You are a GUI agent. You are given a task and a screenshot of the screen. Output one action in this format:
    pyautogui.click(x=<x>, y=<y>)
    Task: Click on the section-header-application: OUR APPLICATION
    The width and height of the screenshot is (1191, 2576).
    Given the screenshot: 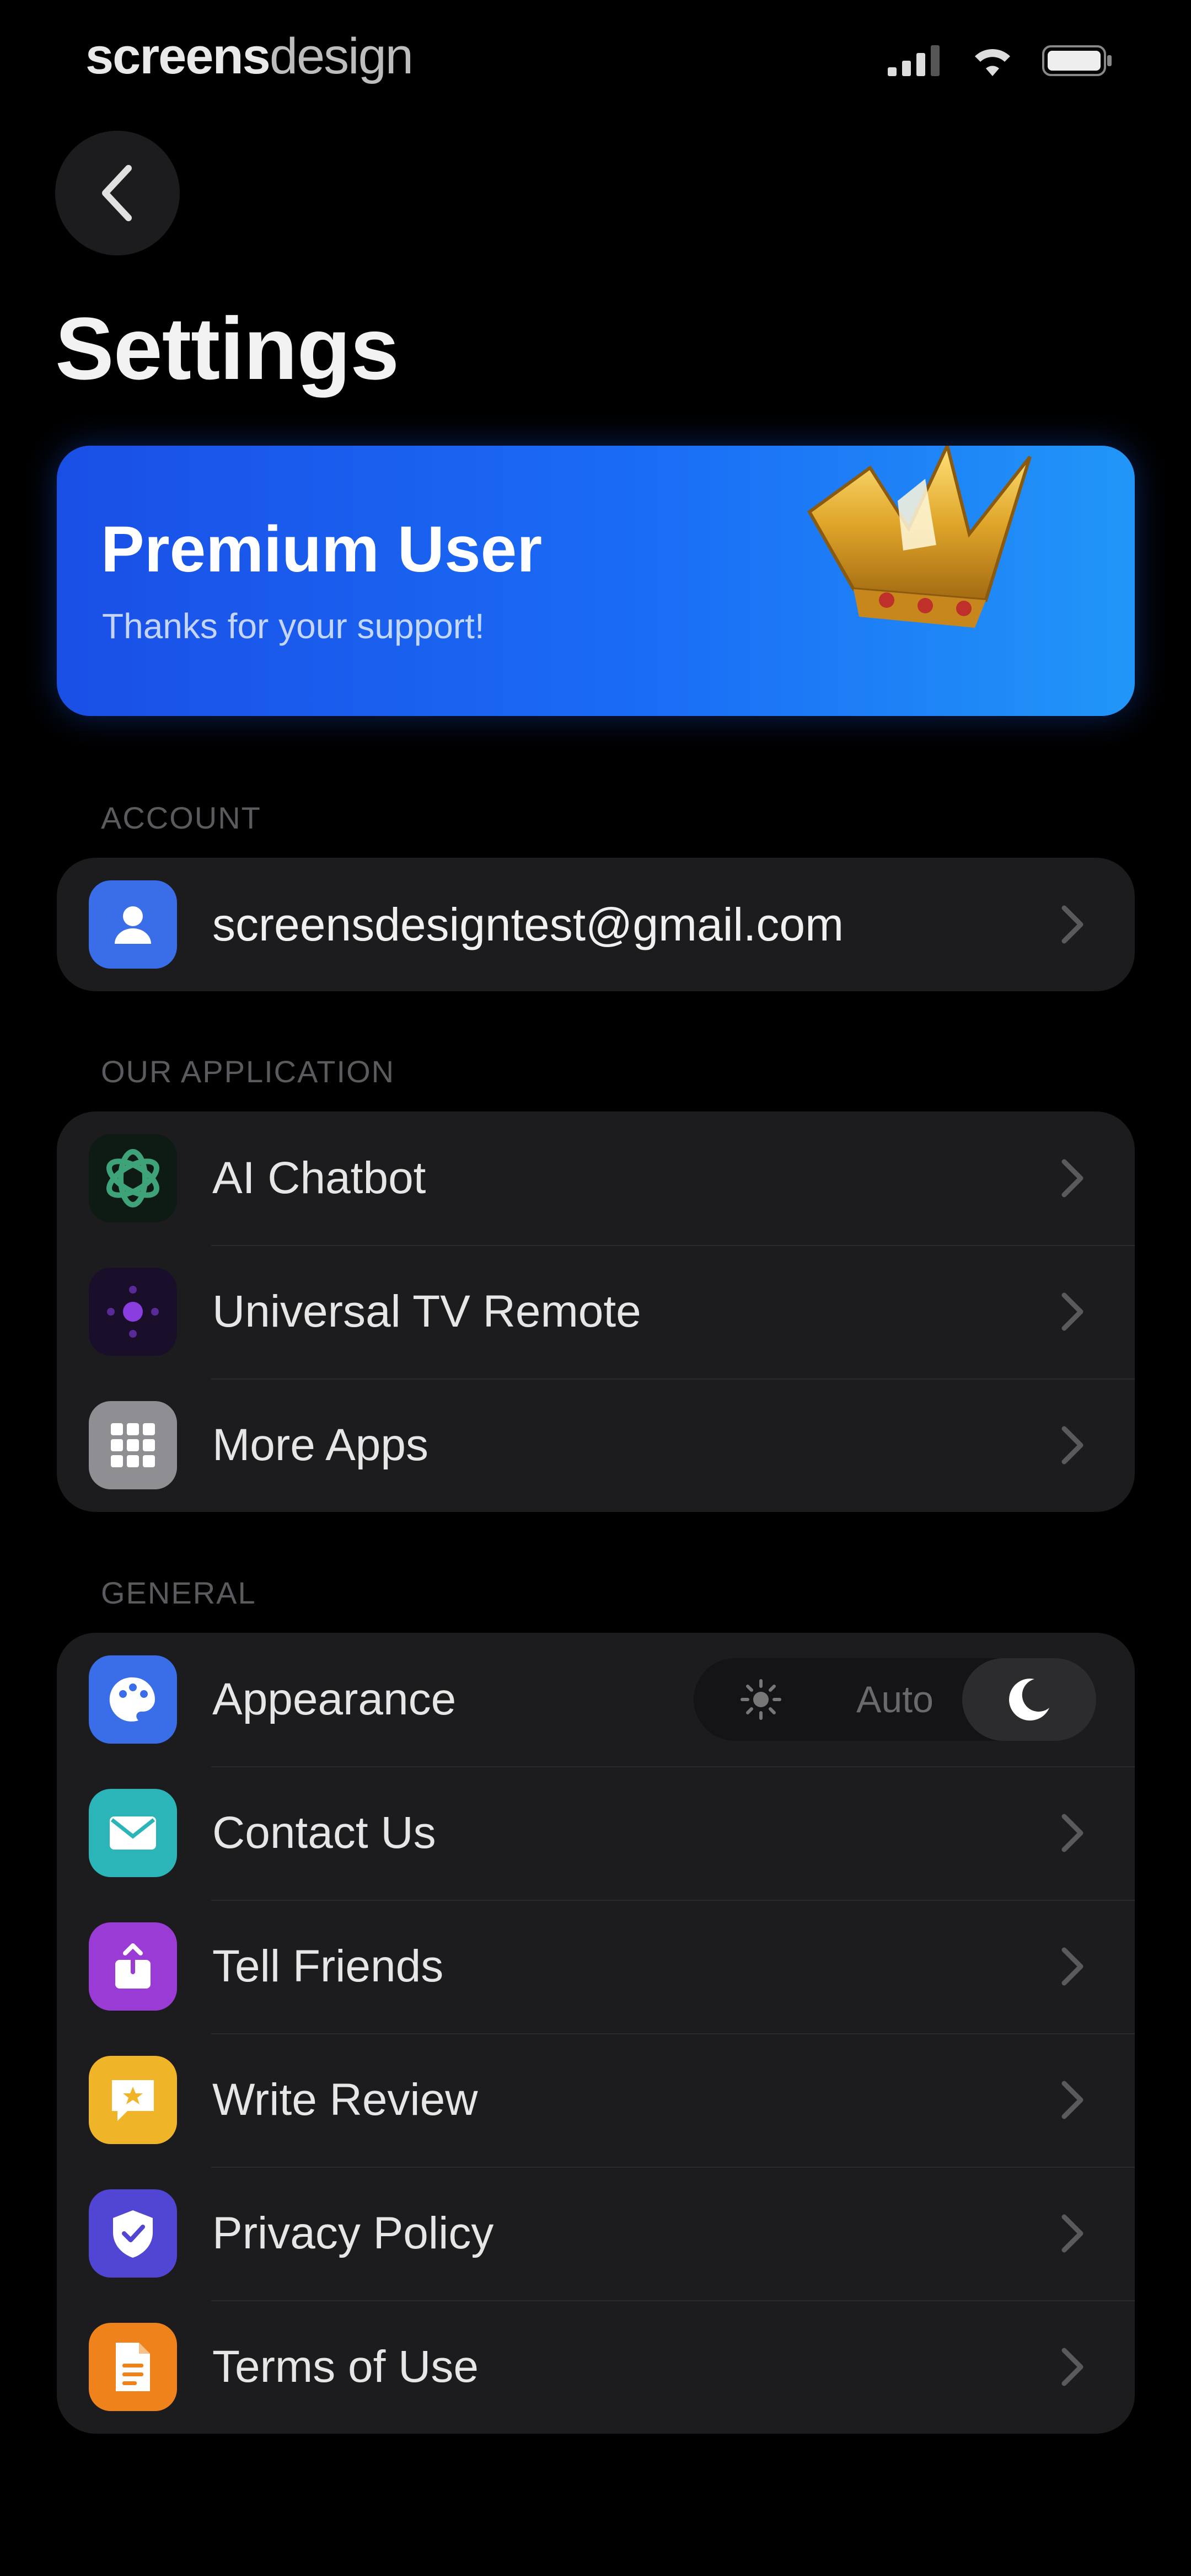 What is the action you would take?
    pyautogui.click(x=248, y=1071)
    